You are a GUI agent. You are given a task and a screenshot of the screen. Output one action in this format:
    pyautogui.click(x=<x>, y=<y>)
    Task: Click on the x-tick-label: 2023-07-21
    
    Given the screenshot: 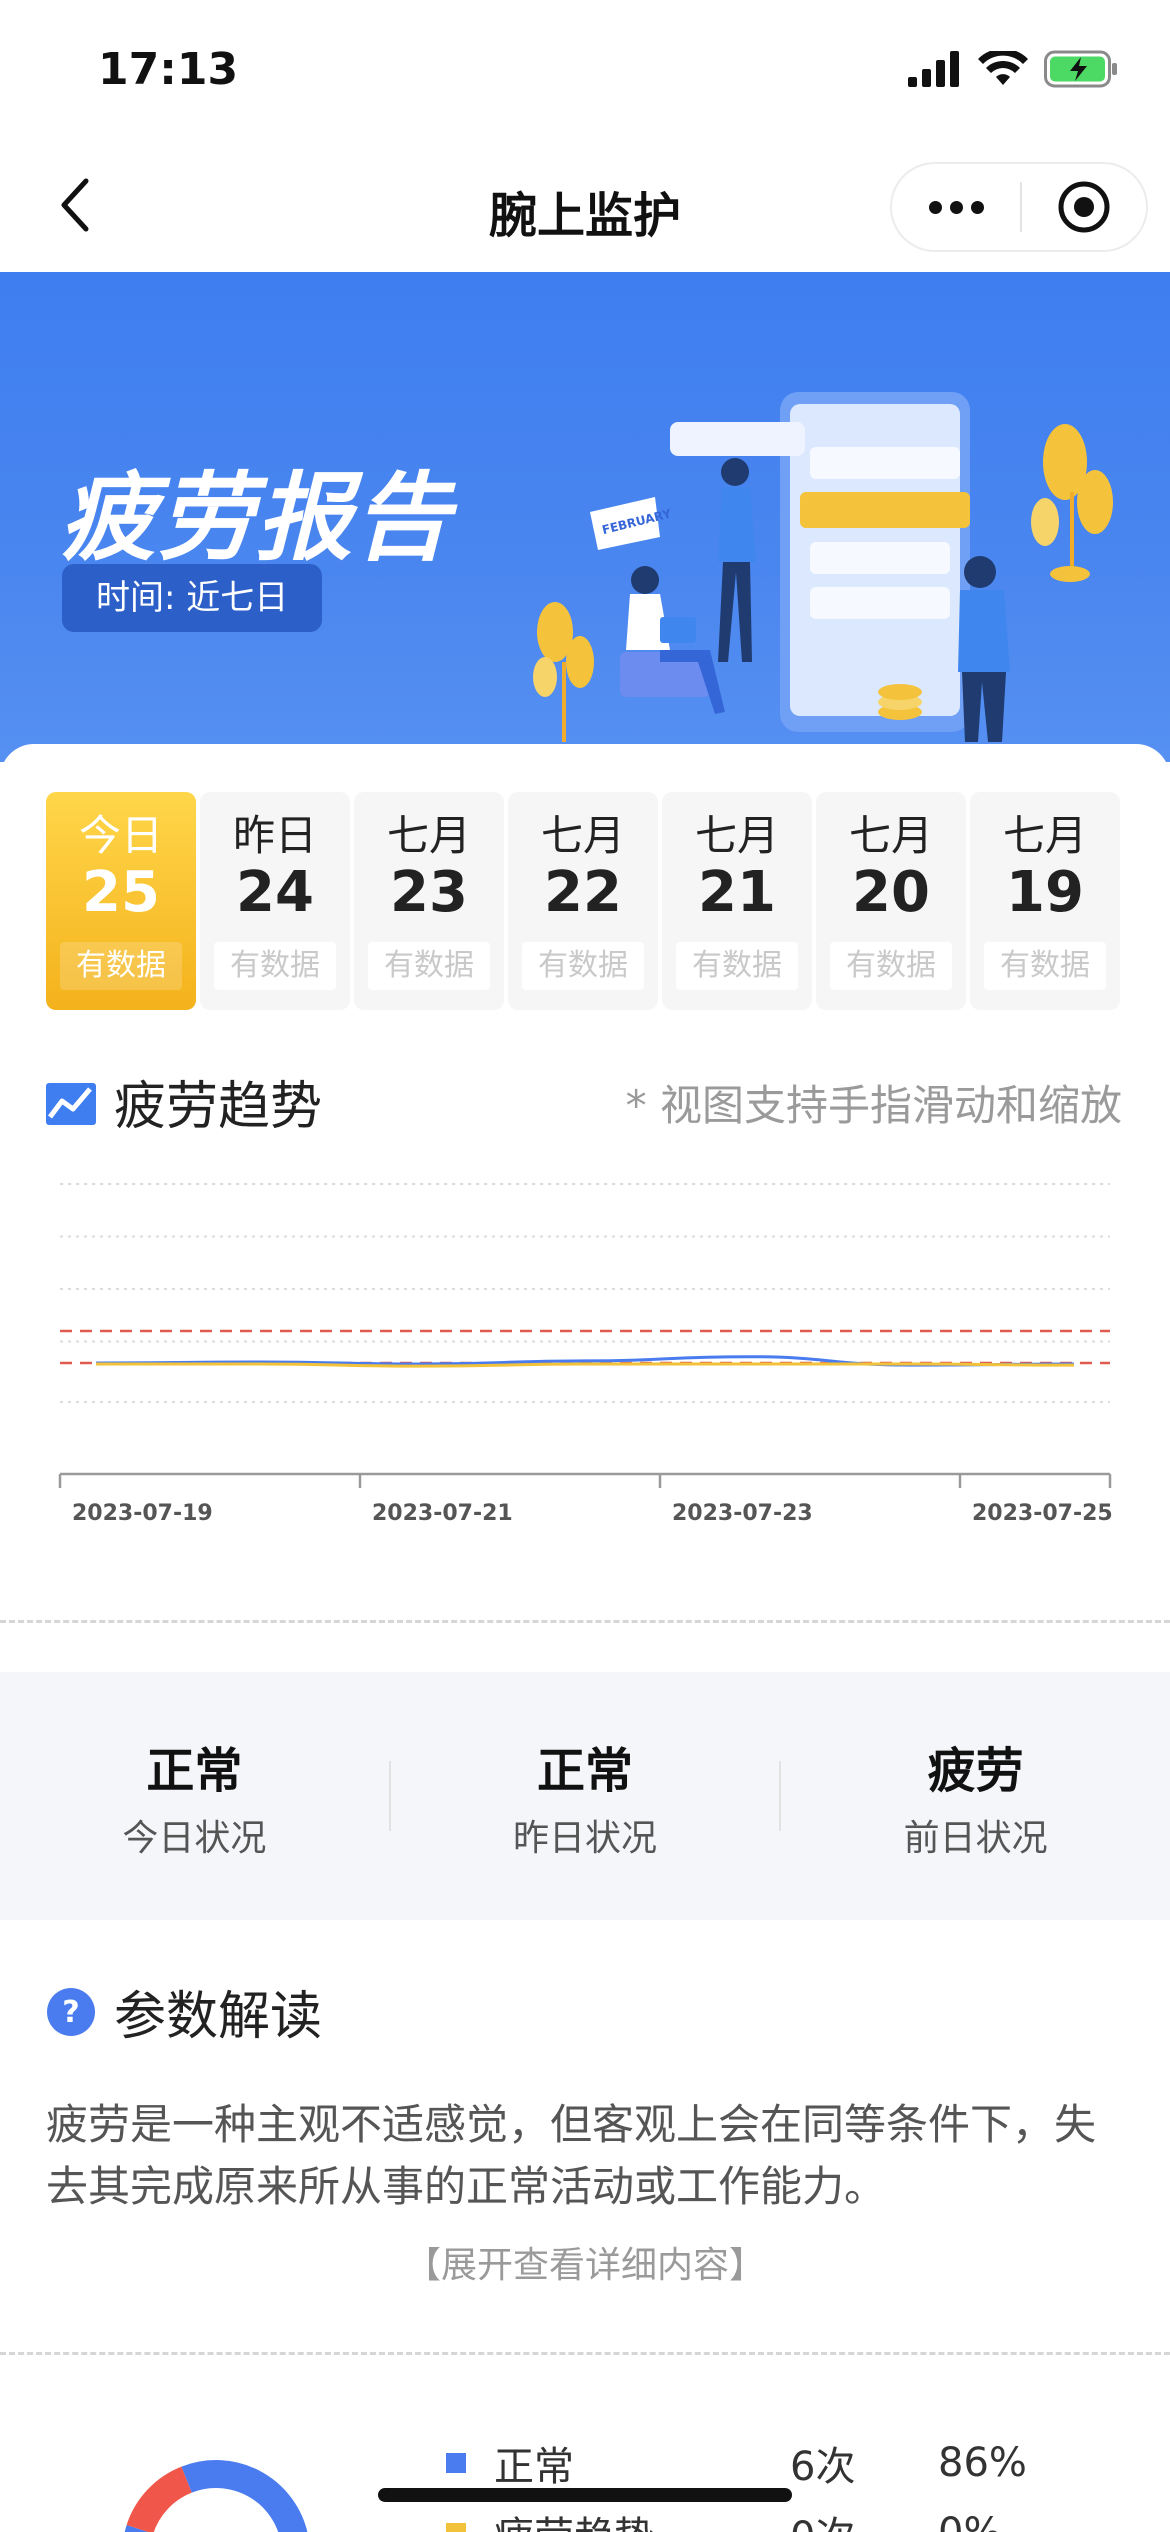 What is the action you would take?
    pyautogui.click(x=442, y=1513)
    